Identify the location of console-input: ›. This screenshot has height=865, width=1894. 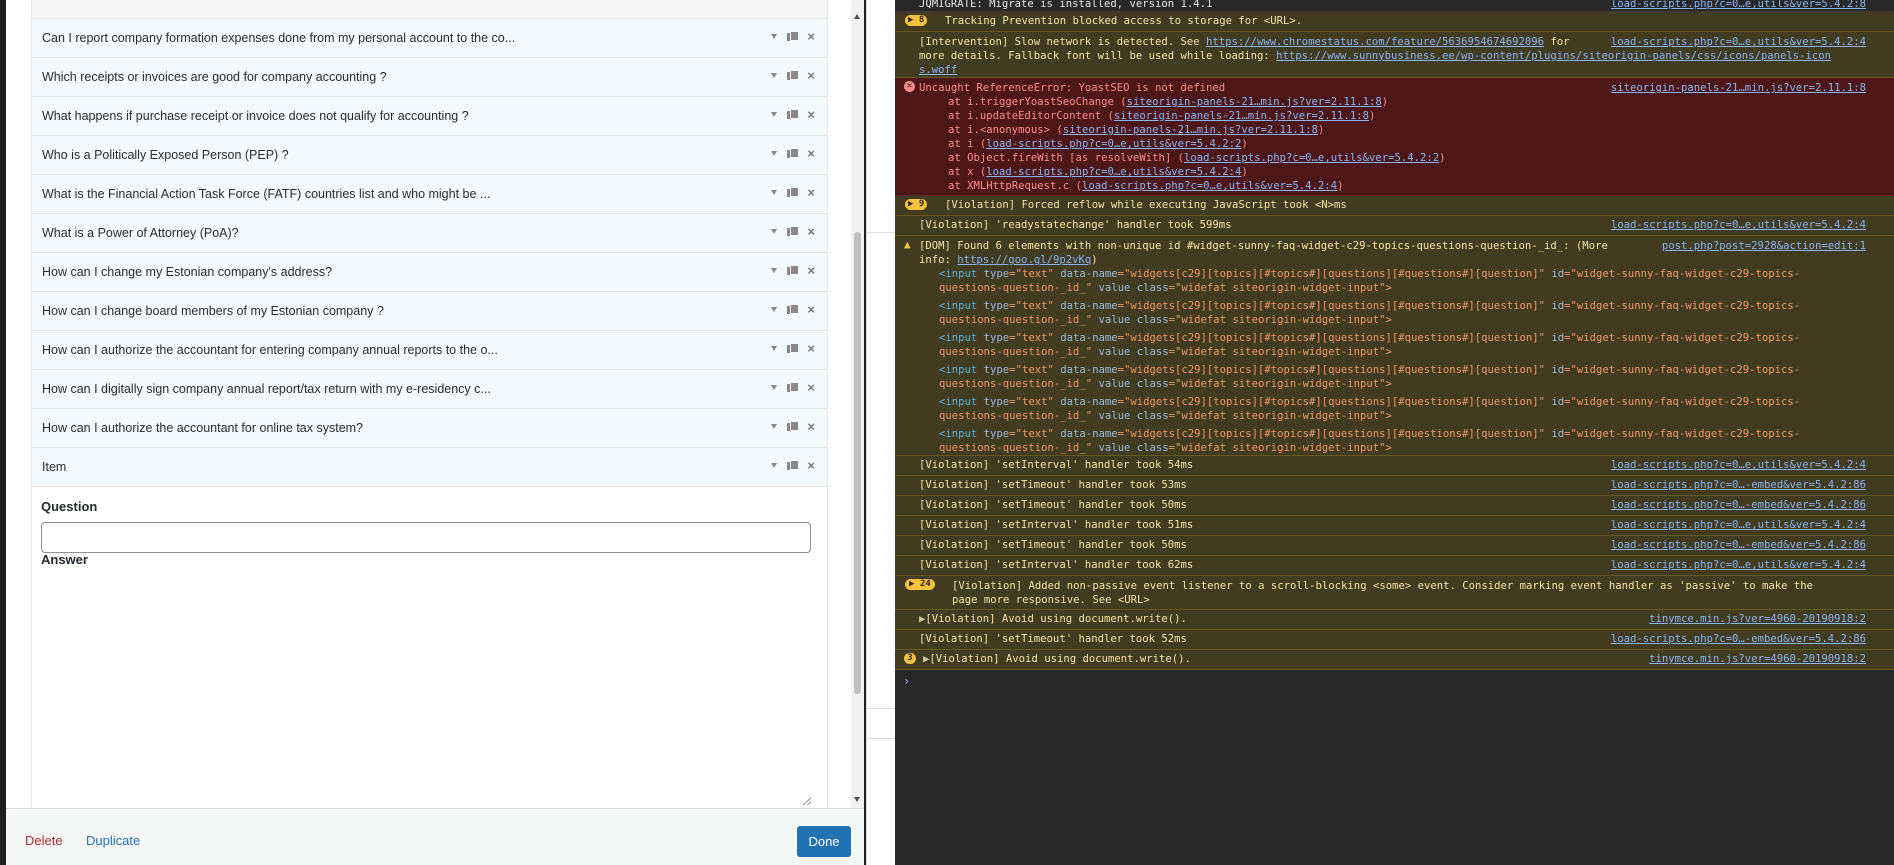
(1394, 682).